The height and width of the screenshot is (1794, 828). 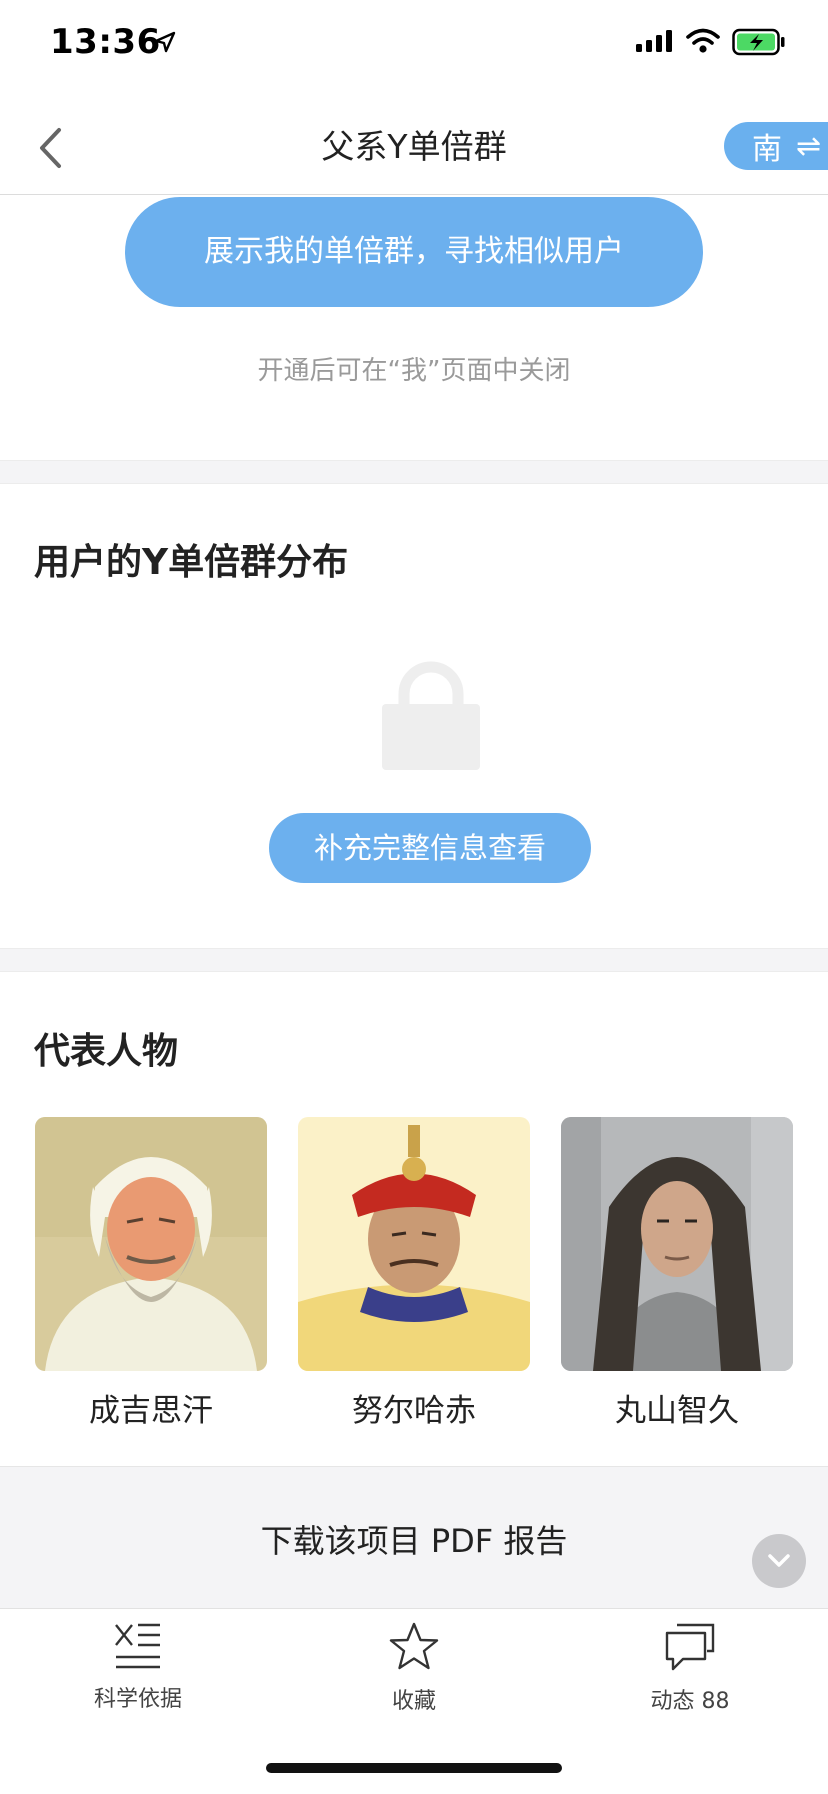 I want to click on distribution-title: 用户的Y单倍群分布, so click(x=191, y=562).